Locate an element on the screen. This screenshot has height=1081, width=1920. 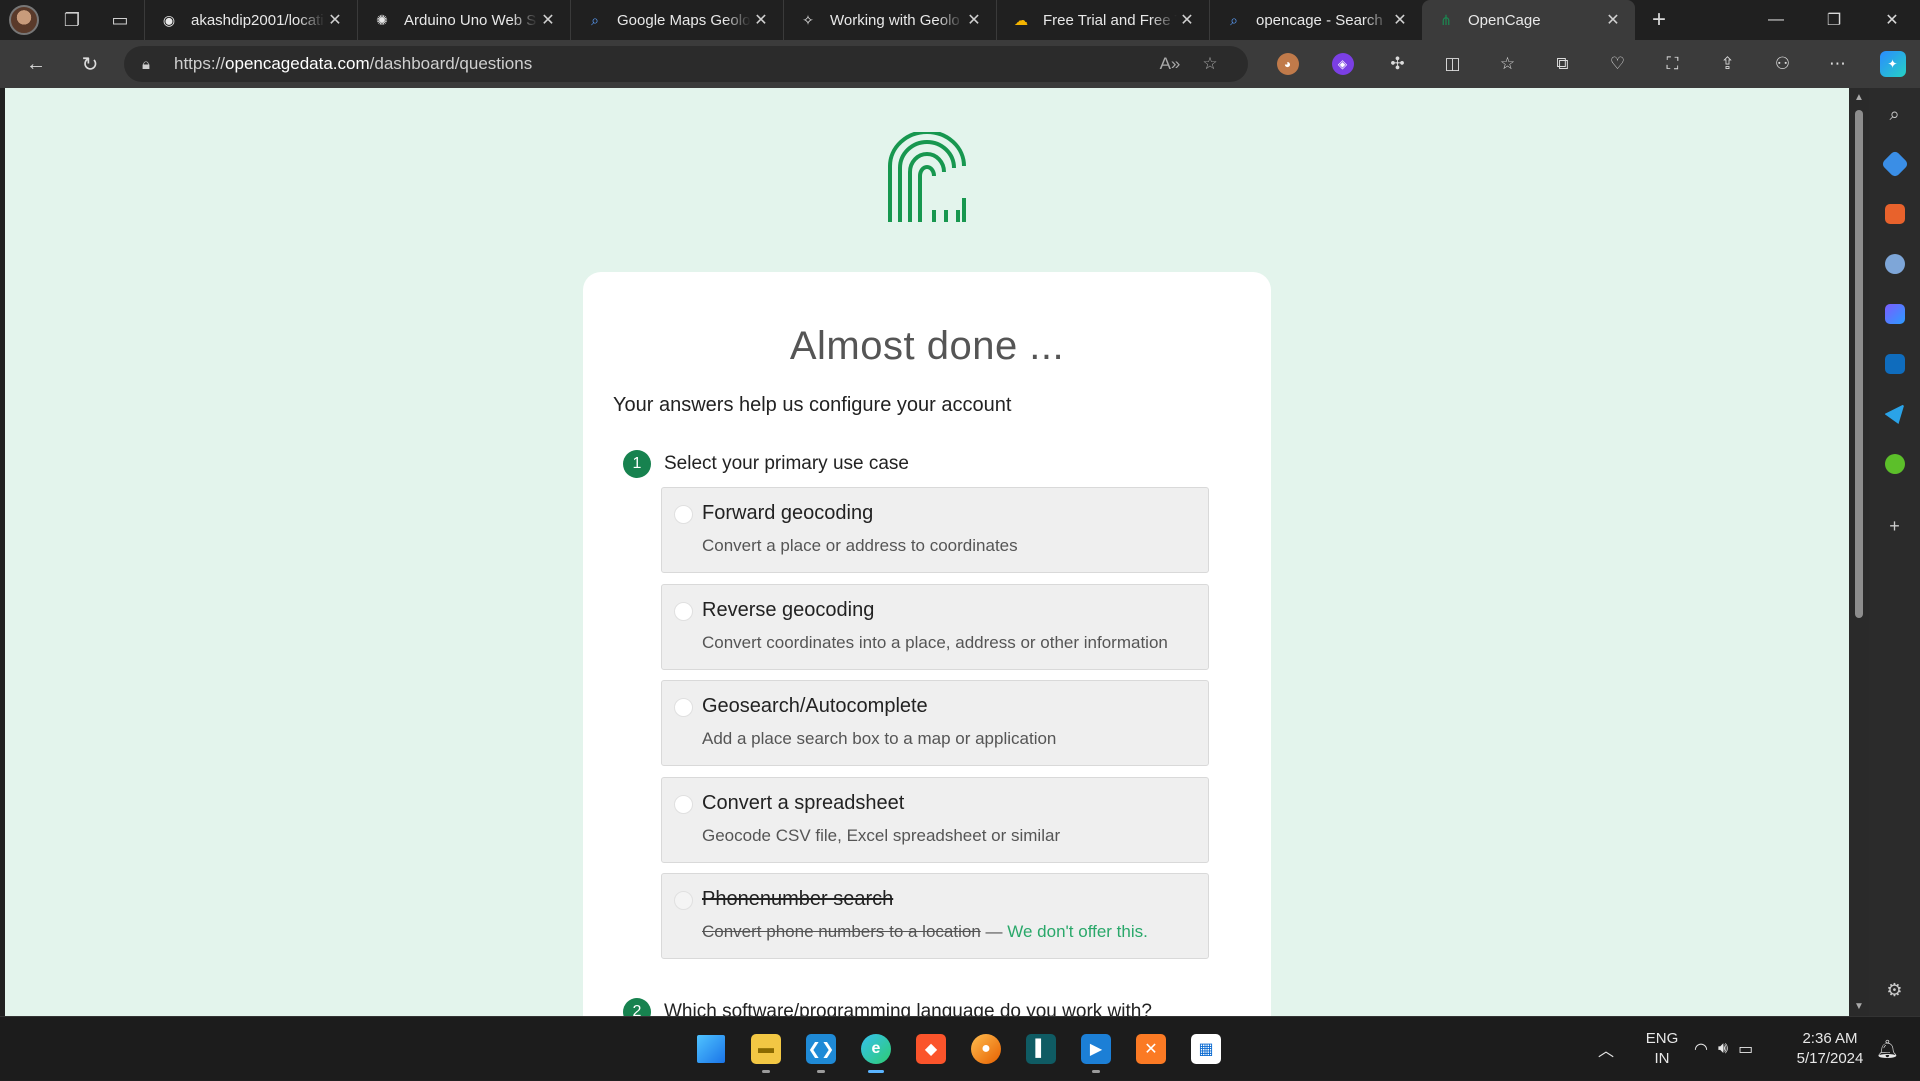
copilot-icon: ✦ is located at coordinates (1892, 64).